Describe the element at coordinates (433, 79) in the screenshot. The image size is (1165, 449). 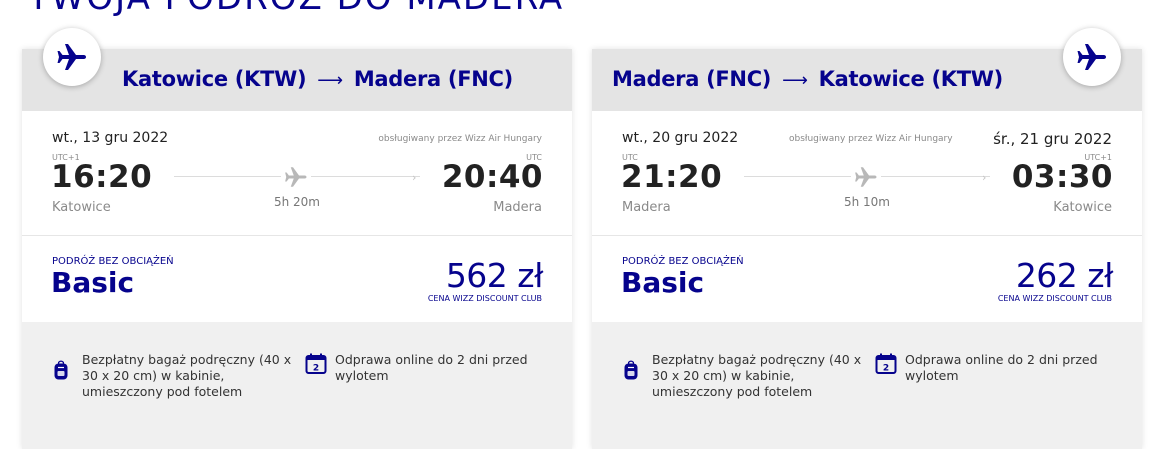
I see `route-destination: Madera (FNC)` at that location.